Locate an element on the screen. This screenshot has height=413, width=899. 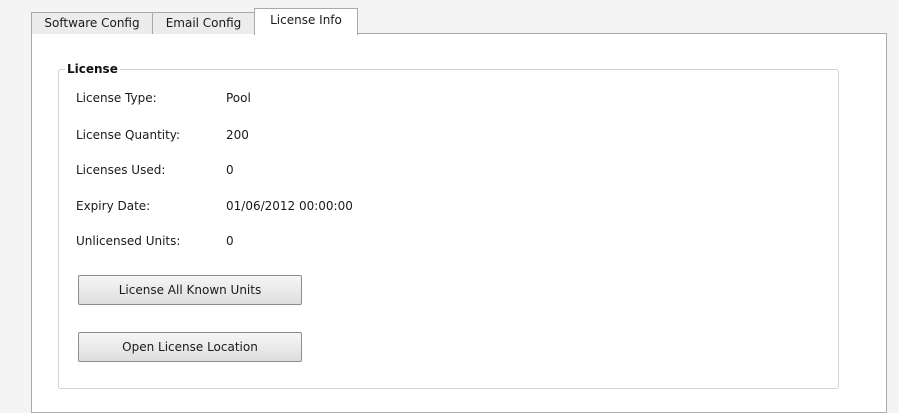
licenses-used-value: 0 is located at coordinates (230, 170).